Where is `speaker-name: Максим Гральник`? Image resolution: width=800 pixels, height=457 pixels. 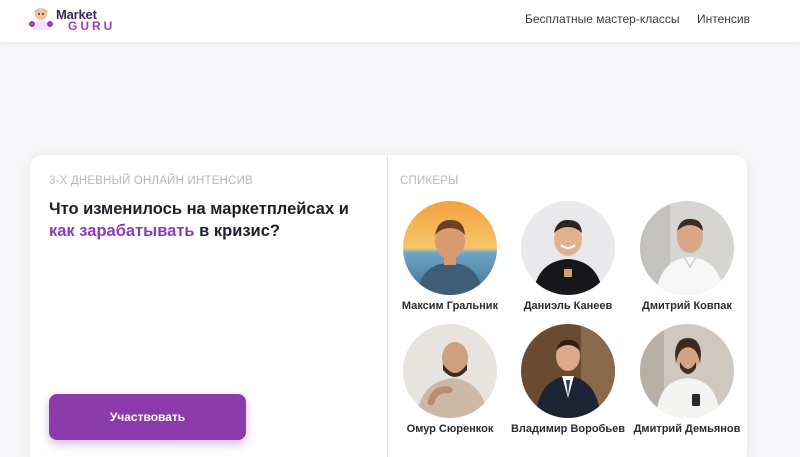 speaker-name: Максим Гральник is located at coordinates (450, 306).